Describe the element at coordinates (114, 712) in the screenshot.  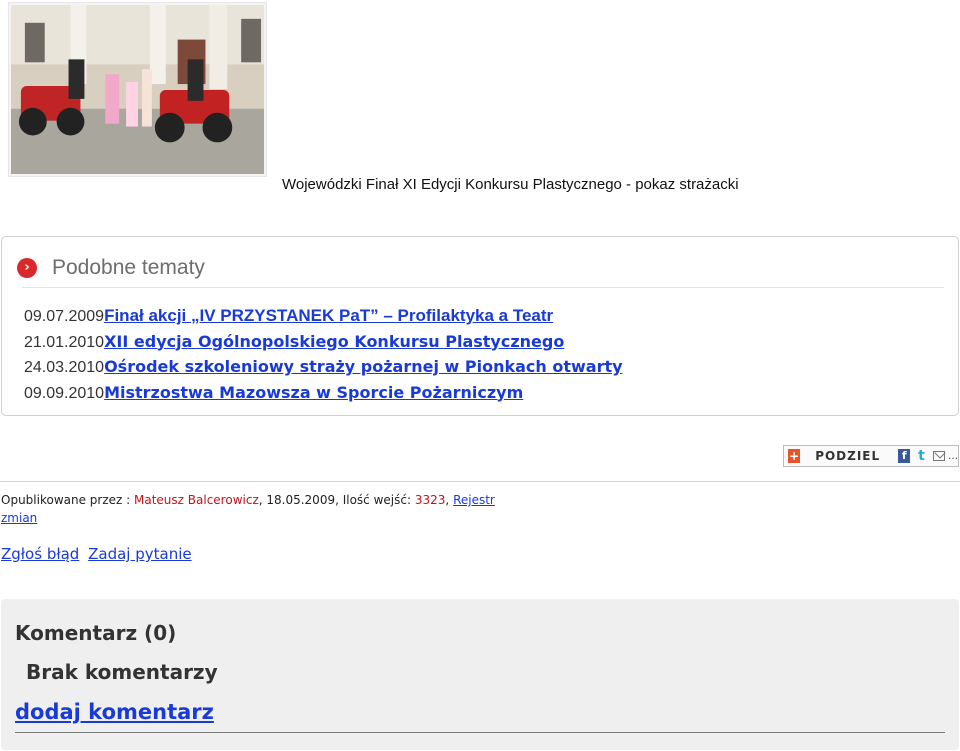
I see `add-comment-link: dodaj komentarz` at that location.